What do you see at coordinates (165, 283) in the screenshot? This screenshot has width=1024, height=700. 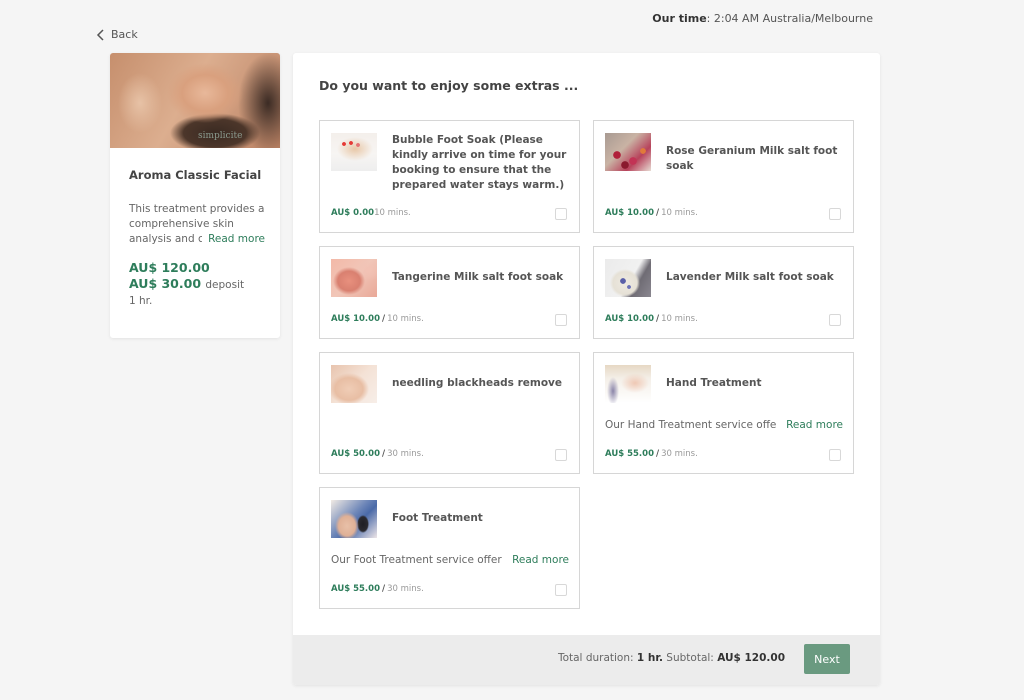 I see `deposit-amount: AU$ 30.00` at bounding box center [165, 283].